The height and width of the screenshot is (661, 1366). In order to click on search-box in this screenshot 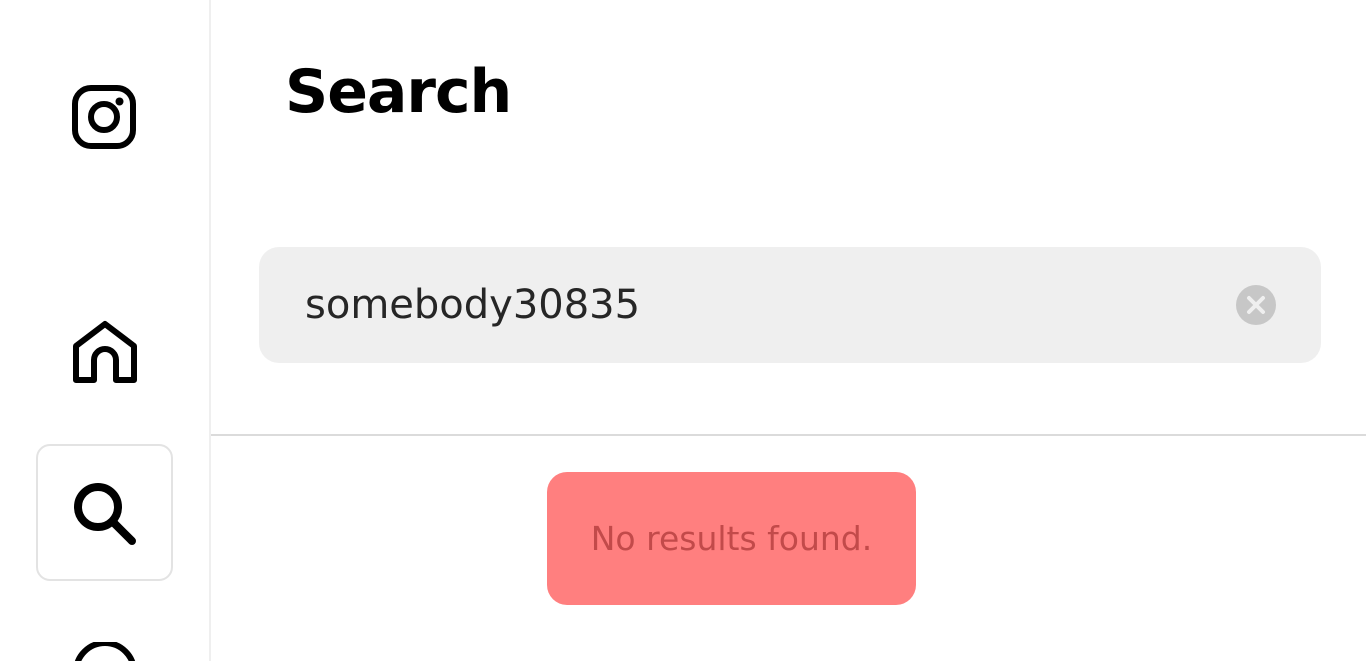, I will do `click(790, 305)`.